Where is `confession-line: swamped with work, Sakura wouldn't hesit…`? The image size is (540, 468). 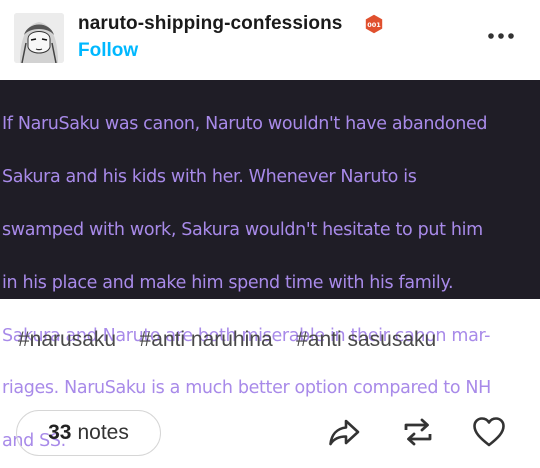 confession-line: swamped with work, Sakura wouldn't hesit… is located at coordinates (242, 230).